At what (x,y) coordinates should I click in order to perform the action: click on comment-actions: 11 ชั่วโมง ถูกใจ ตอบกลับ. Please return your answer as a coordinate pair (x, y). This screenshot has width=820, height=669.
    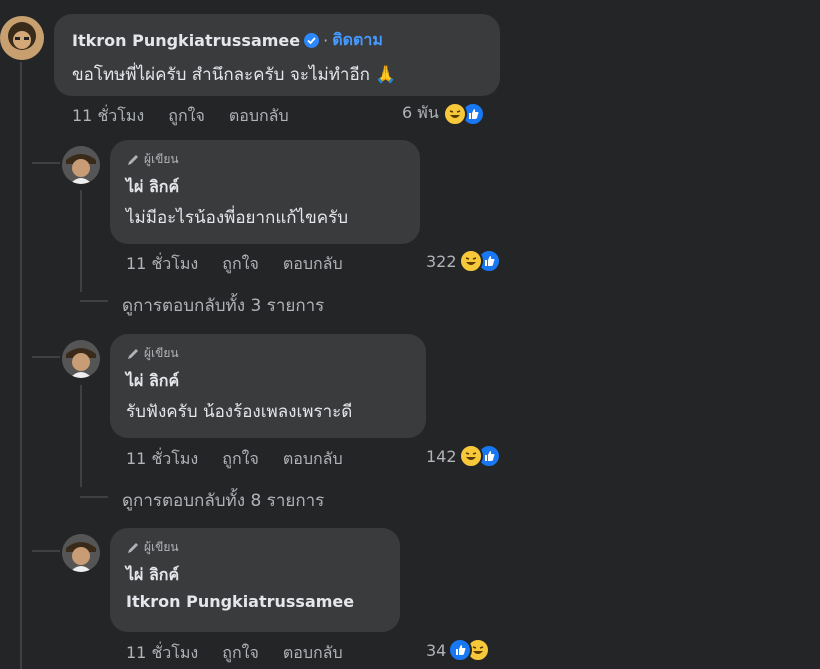
    Looking at the image, I should click on (192, 116).